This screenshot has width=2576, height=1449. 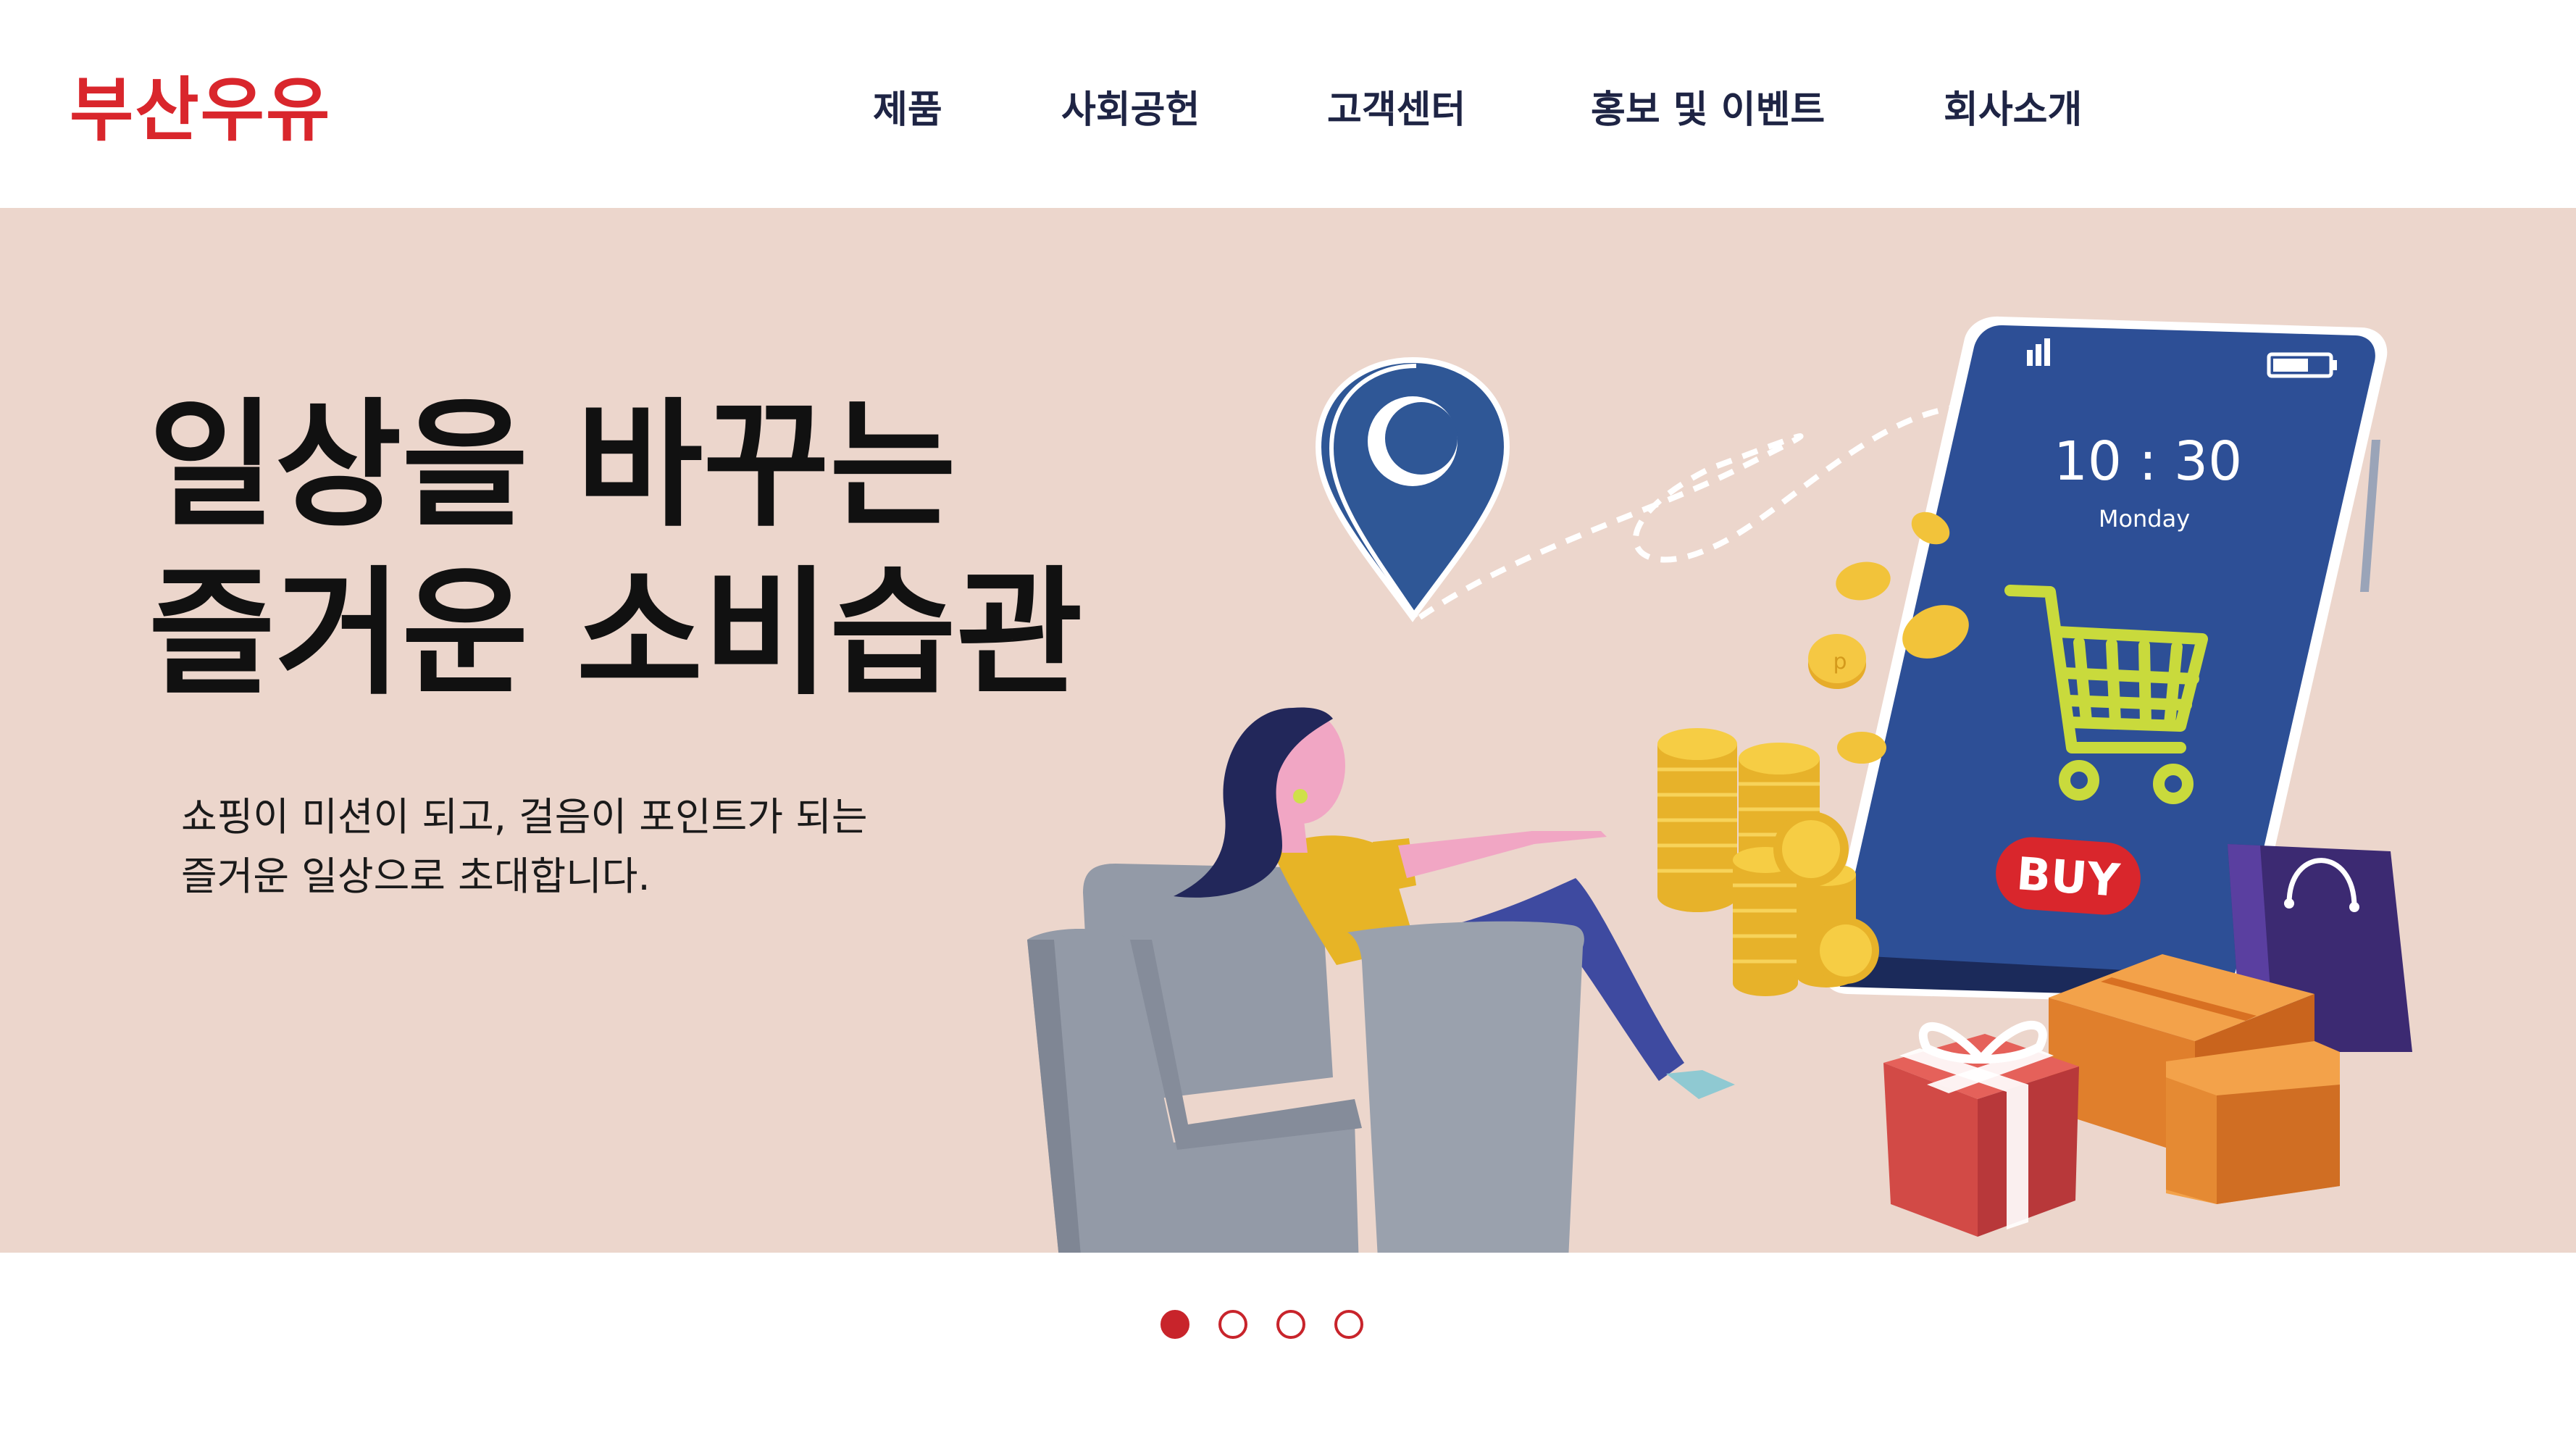 What do you see at coordinates (552, 466) in the screenshot?
I see `hero-headline-line-1: 일상을 바꾸는` at bounding box center [552, 466].